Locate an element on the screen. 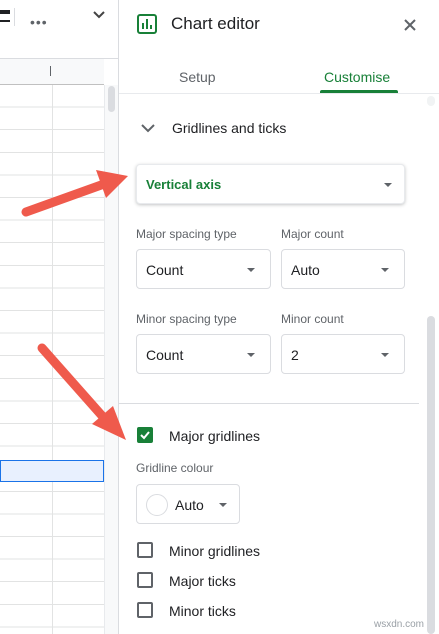 The height and width of the screenshot is (634, 439). column-header is located at coordinates (52, 72).